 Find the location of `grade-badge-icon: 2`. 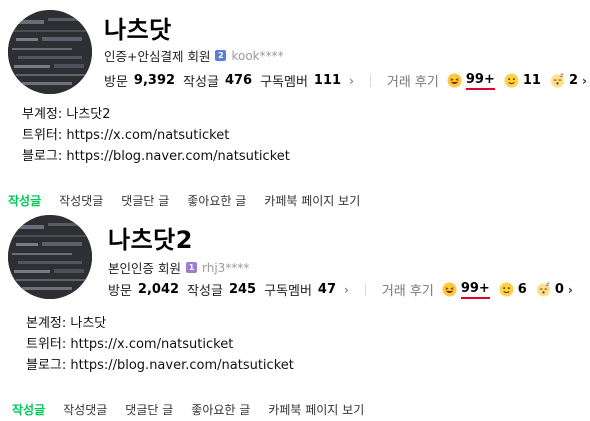

grade-badge-icon: 2 is located at coordinates (221, 55).